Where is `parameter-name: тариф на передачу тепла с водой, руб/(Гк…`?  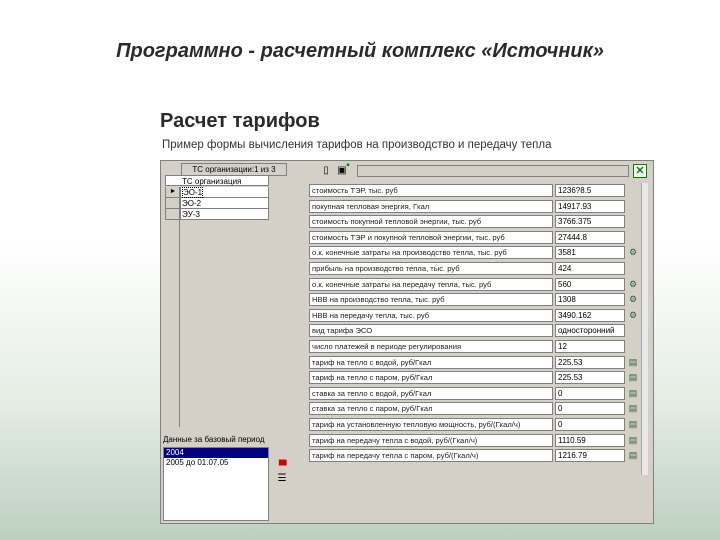
parameter-name: тариф на передачу тепла с водой, руб/(Гк… is located at coordinates (431, 440).